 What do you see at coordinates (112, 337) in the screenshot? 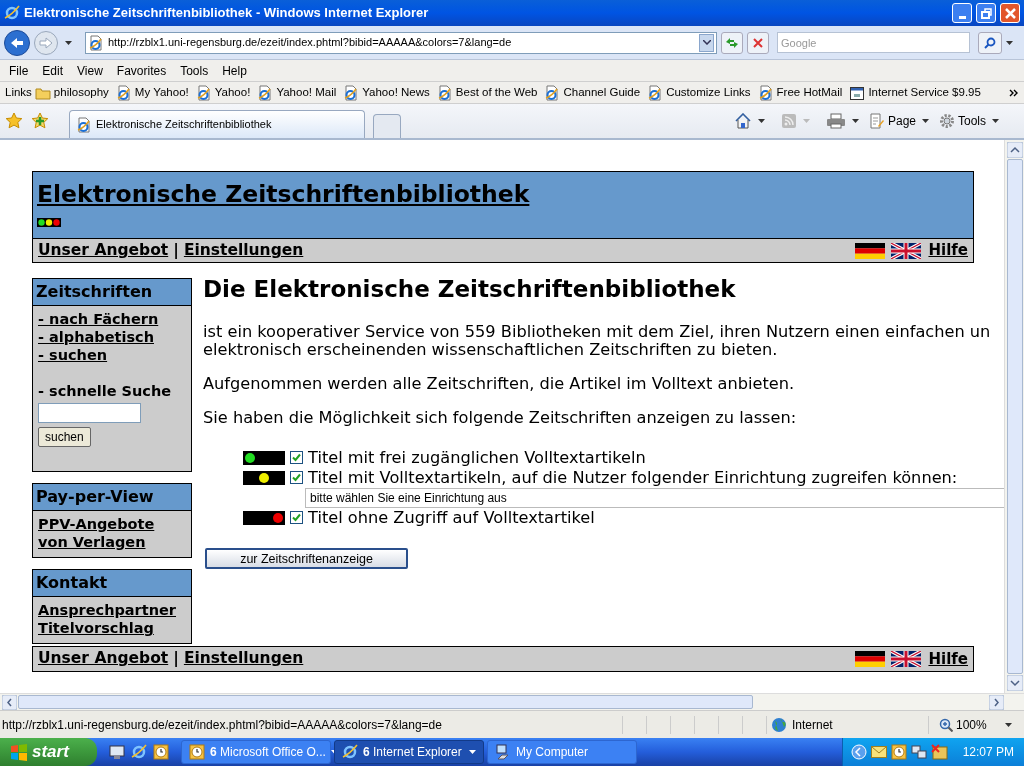
I see `sidebar-link: - alphabetisch` at bounding box center [112, 337].